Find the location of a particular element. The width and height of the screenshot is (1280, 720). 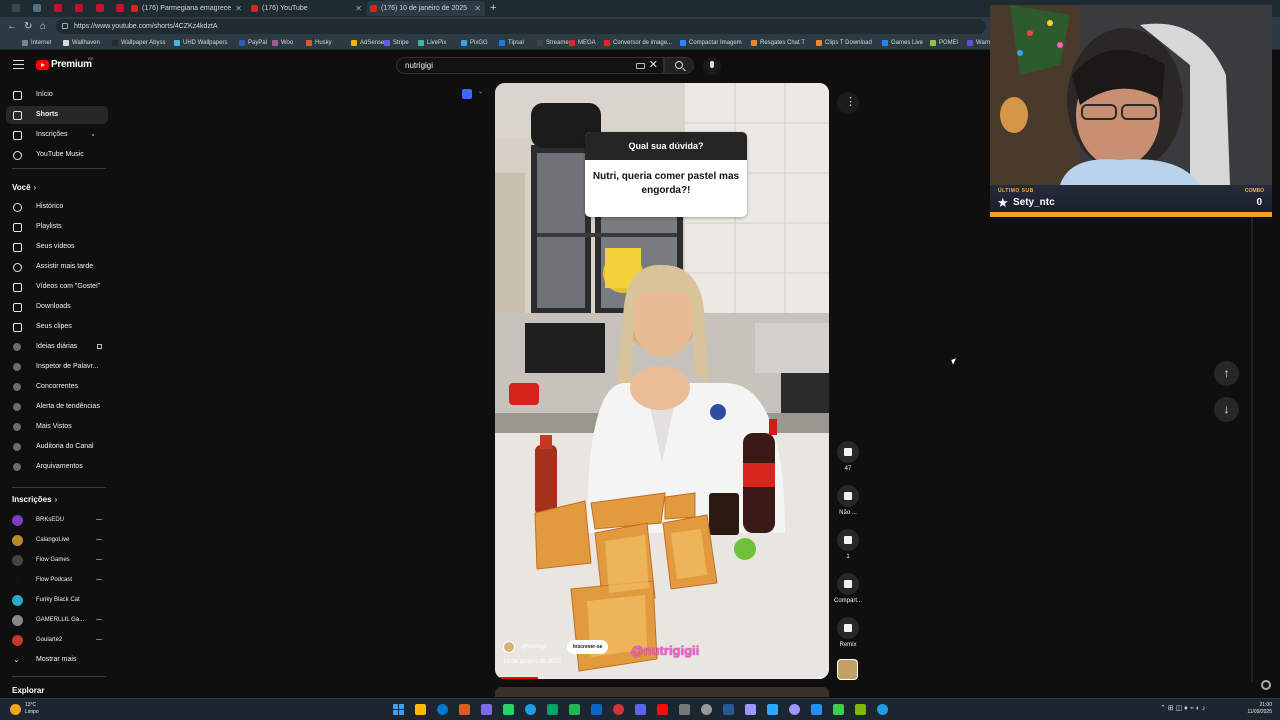

next-short-preview is located at coordinates (662, 692).